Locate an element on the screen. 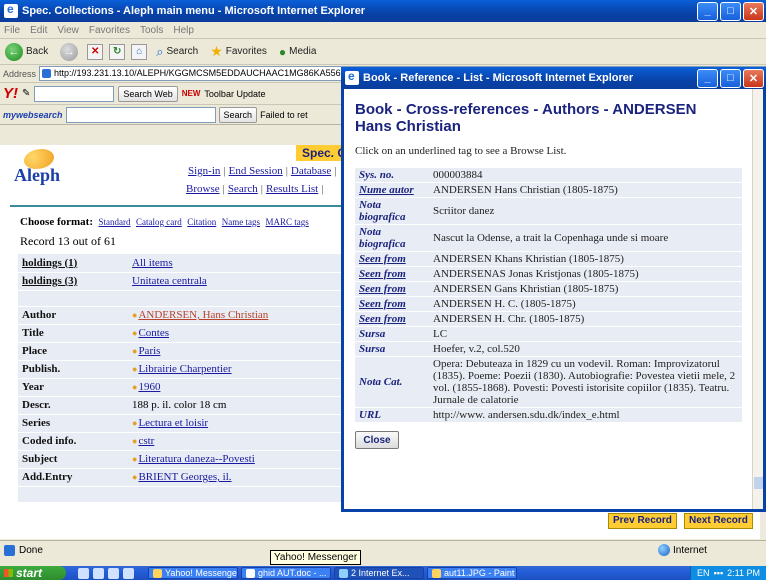 Image resolution: width=766 pixels, height=580 pixels. holdings-label: holdings (1) is located at coordinates (73, 263).